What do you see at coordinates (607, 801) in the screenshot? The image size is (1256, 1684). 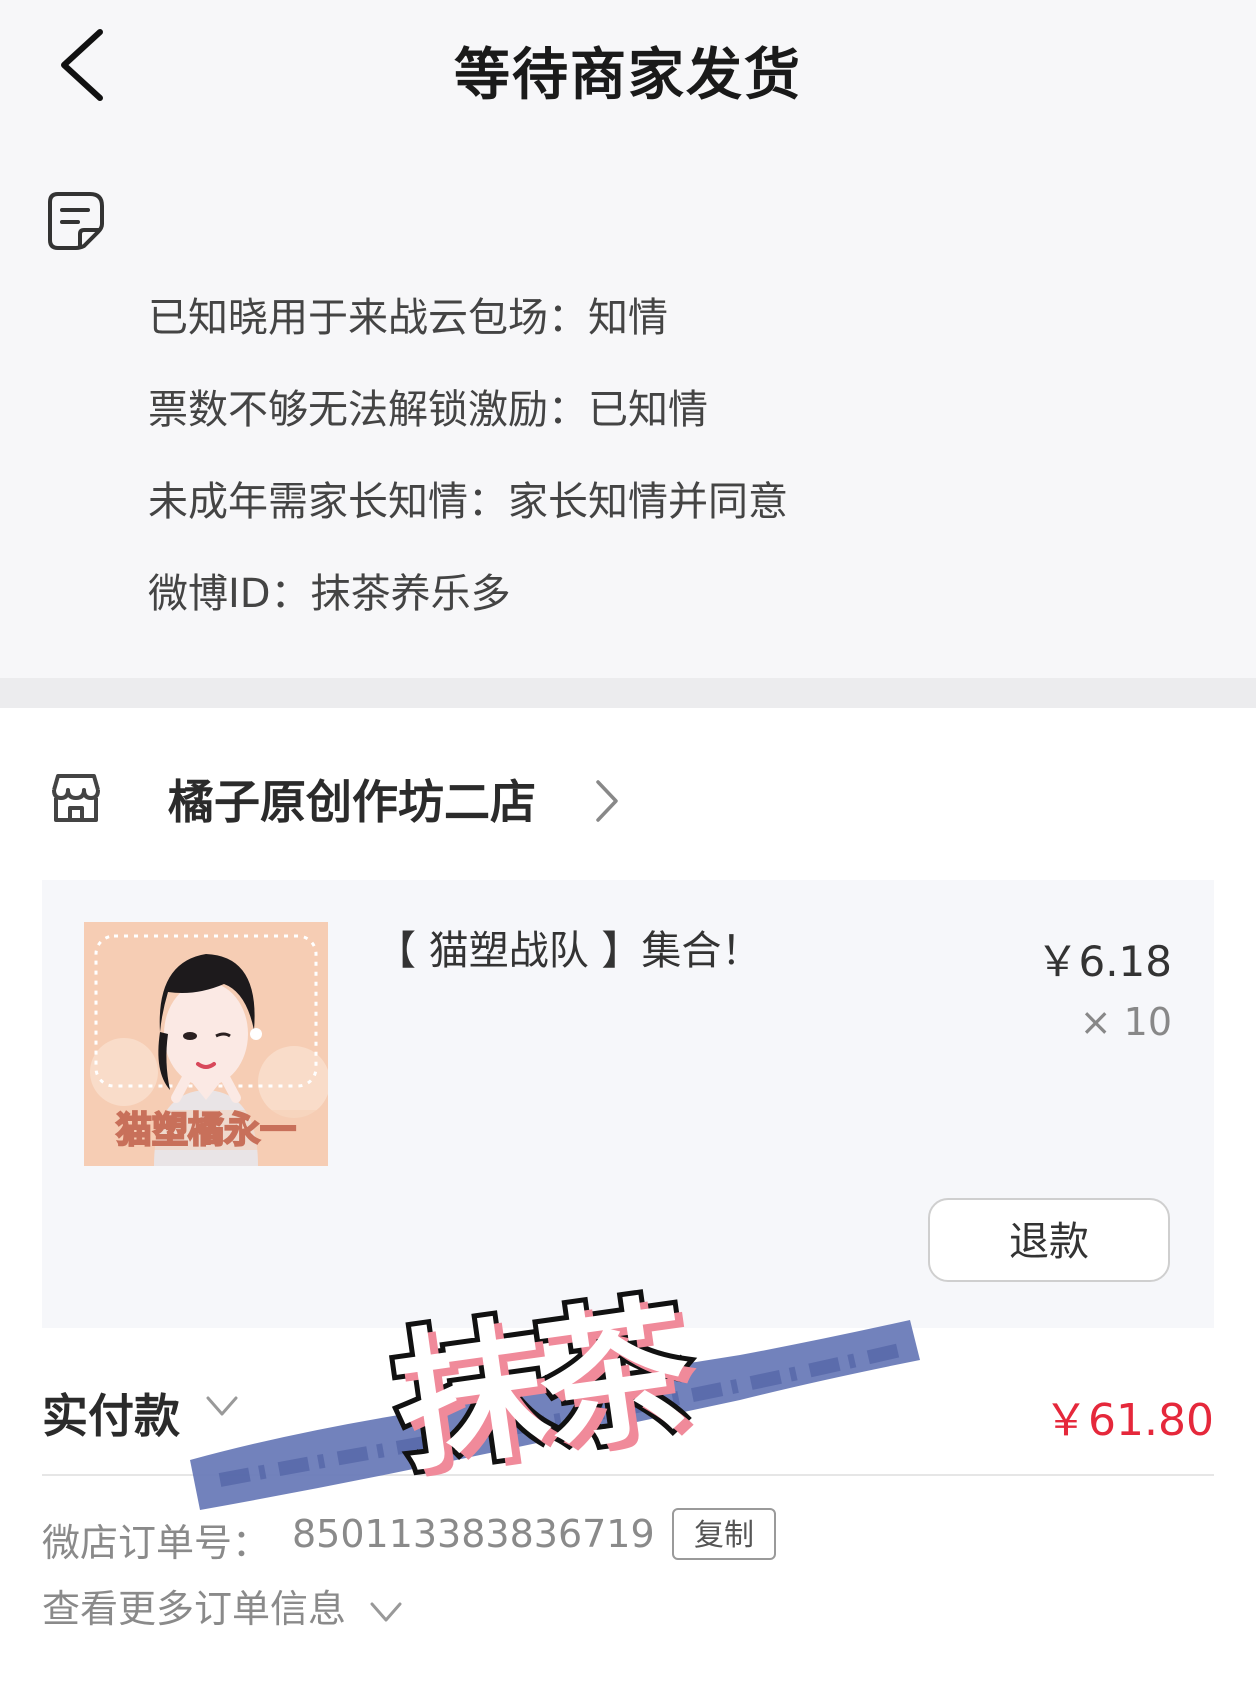 I see `chevron-right-icon` at bounding box center [607, 801].